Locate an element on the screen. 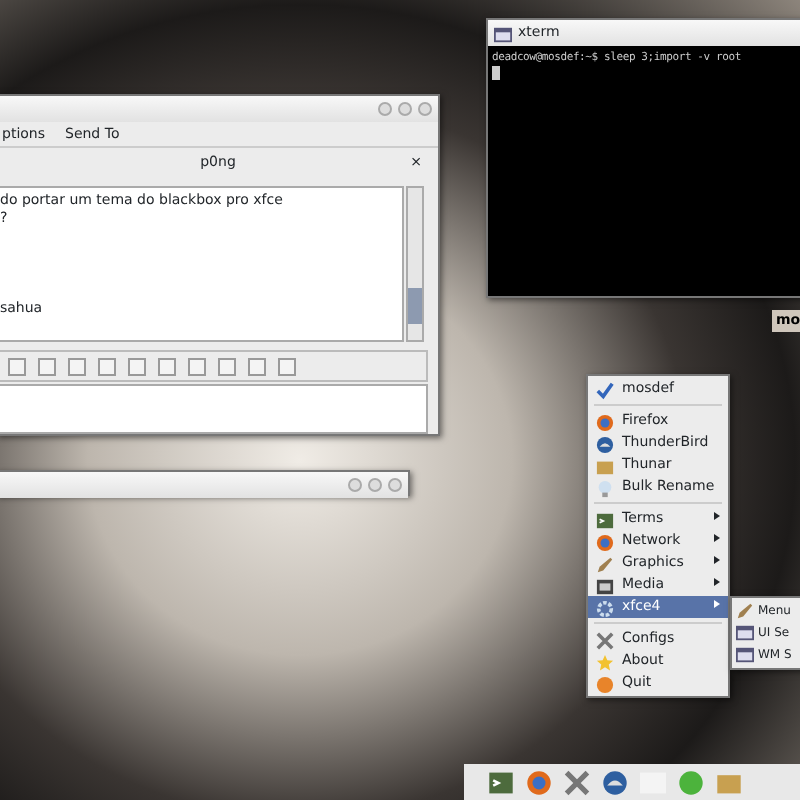 The image size is (800, 800). scrollbar is located at coordinates (415, 264).